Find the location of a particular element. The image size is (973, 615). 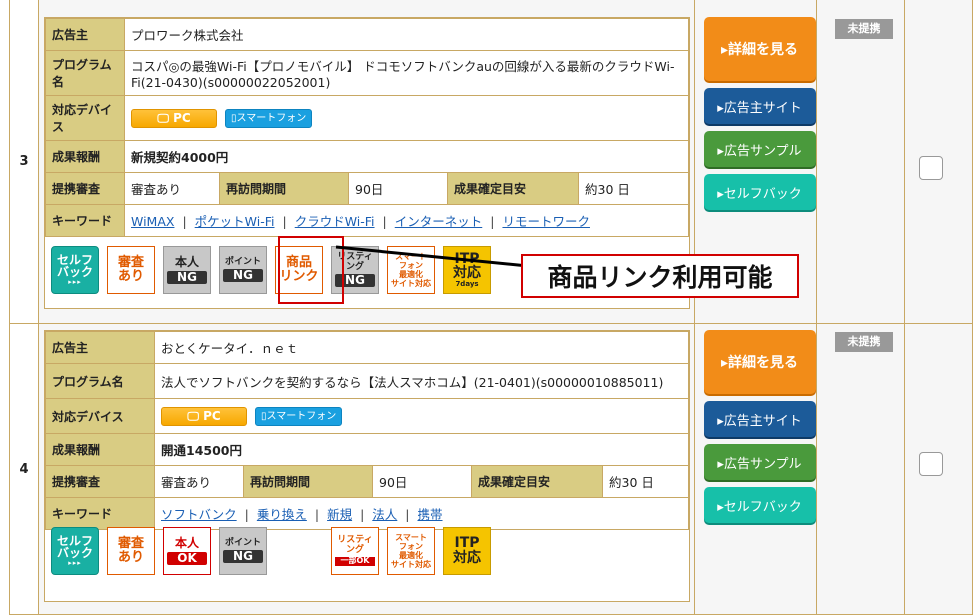

identity-ng-icon: 本人 NG is located at coordinates (187, 270).